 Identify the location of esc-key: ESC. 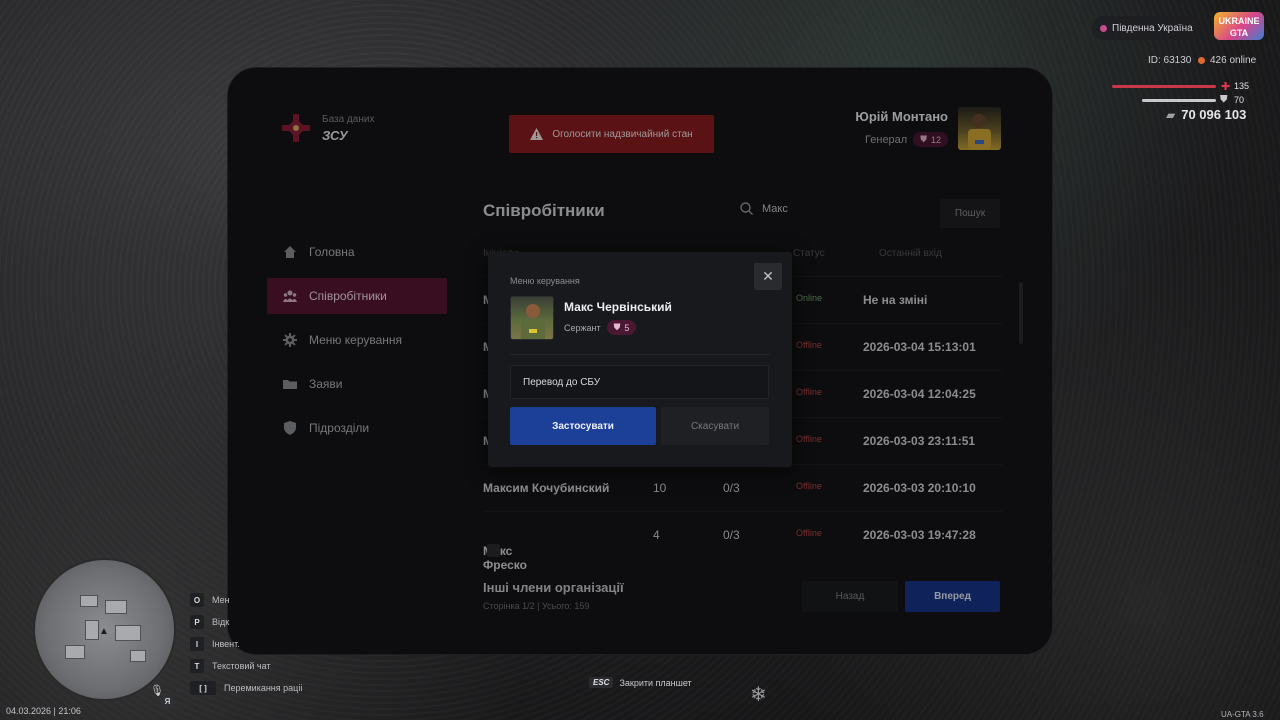
(601, 682).